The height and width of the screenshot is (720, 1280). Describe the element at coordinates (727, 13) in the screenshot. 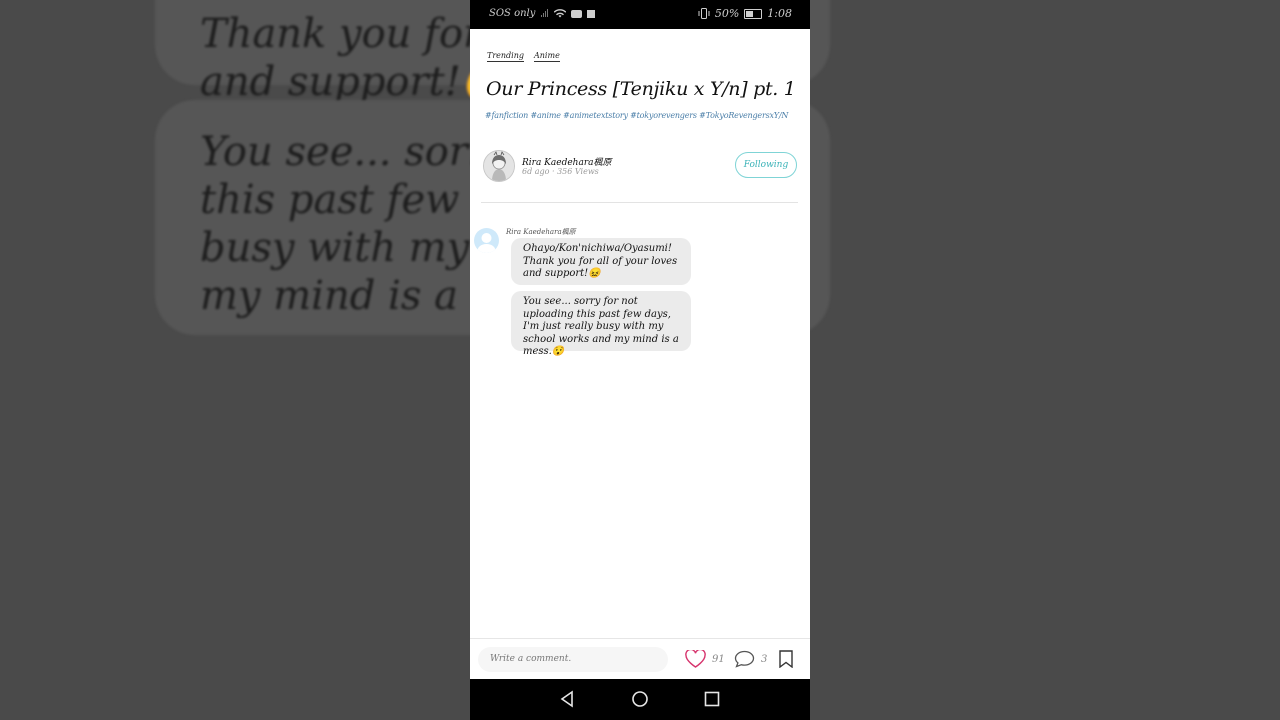

I see `battery-percent: 50%` at that location.